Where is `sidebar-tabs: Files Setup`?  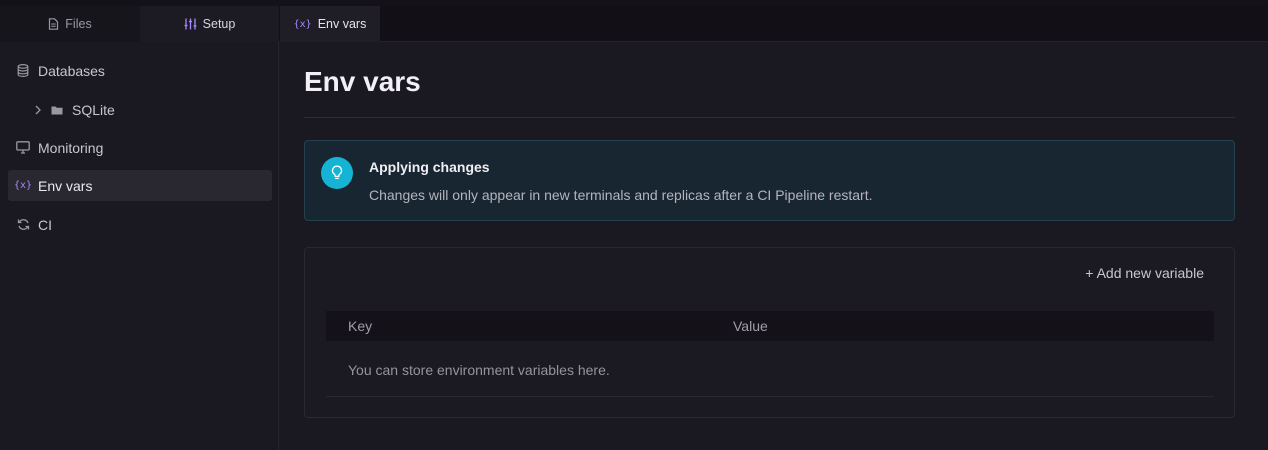 sidebar-tabs: Files Setup is located at coordinates (139, 24).